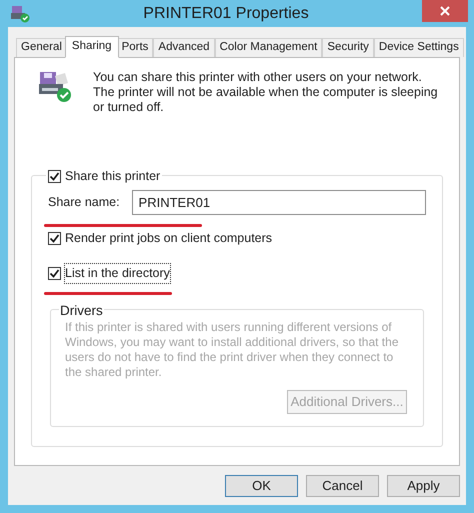 The height and width of the screenshot is (513, 474). Describe the element at coordinates (41, 47) in the screenshot. I see `tab: General` at that location.